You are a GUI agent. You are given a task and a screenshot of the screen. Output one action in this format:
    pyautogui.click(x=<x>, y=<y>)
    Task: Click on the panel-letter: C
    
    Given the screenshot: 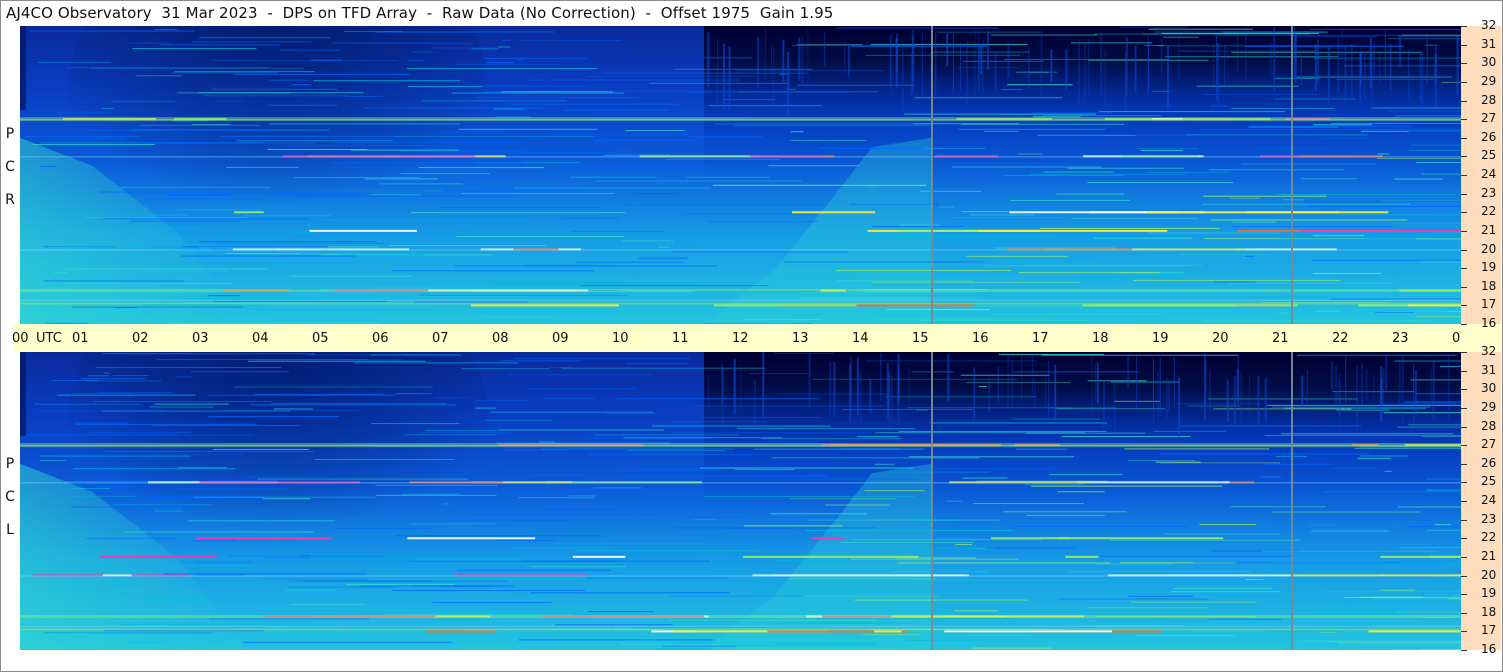 What is the action you would take?
    pyautogui.click(x=10, y=167)
    